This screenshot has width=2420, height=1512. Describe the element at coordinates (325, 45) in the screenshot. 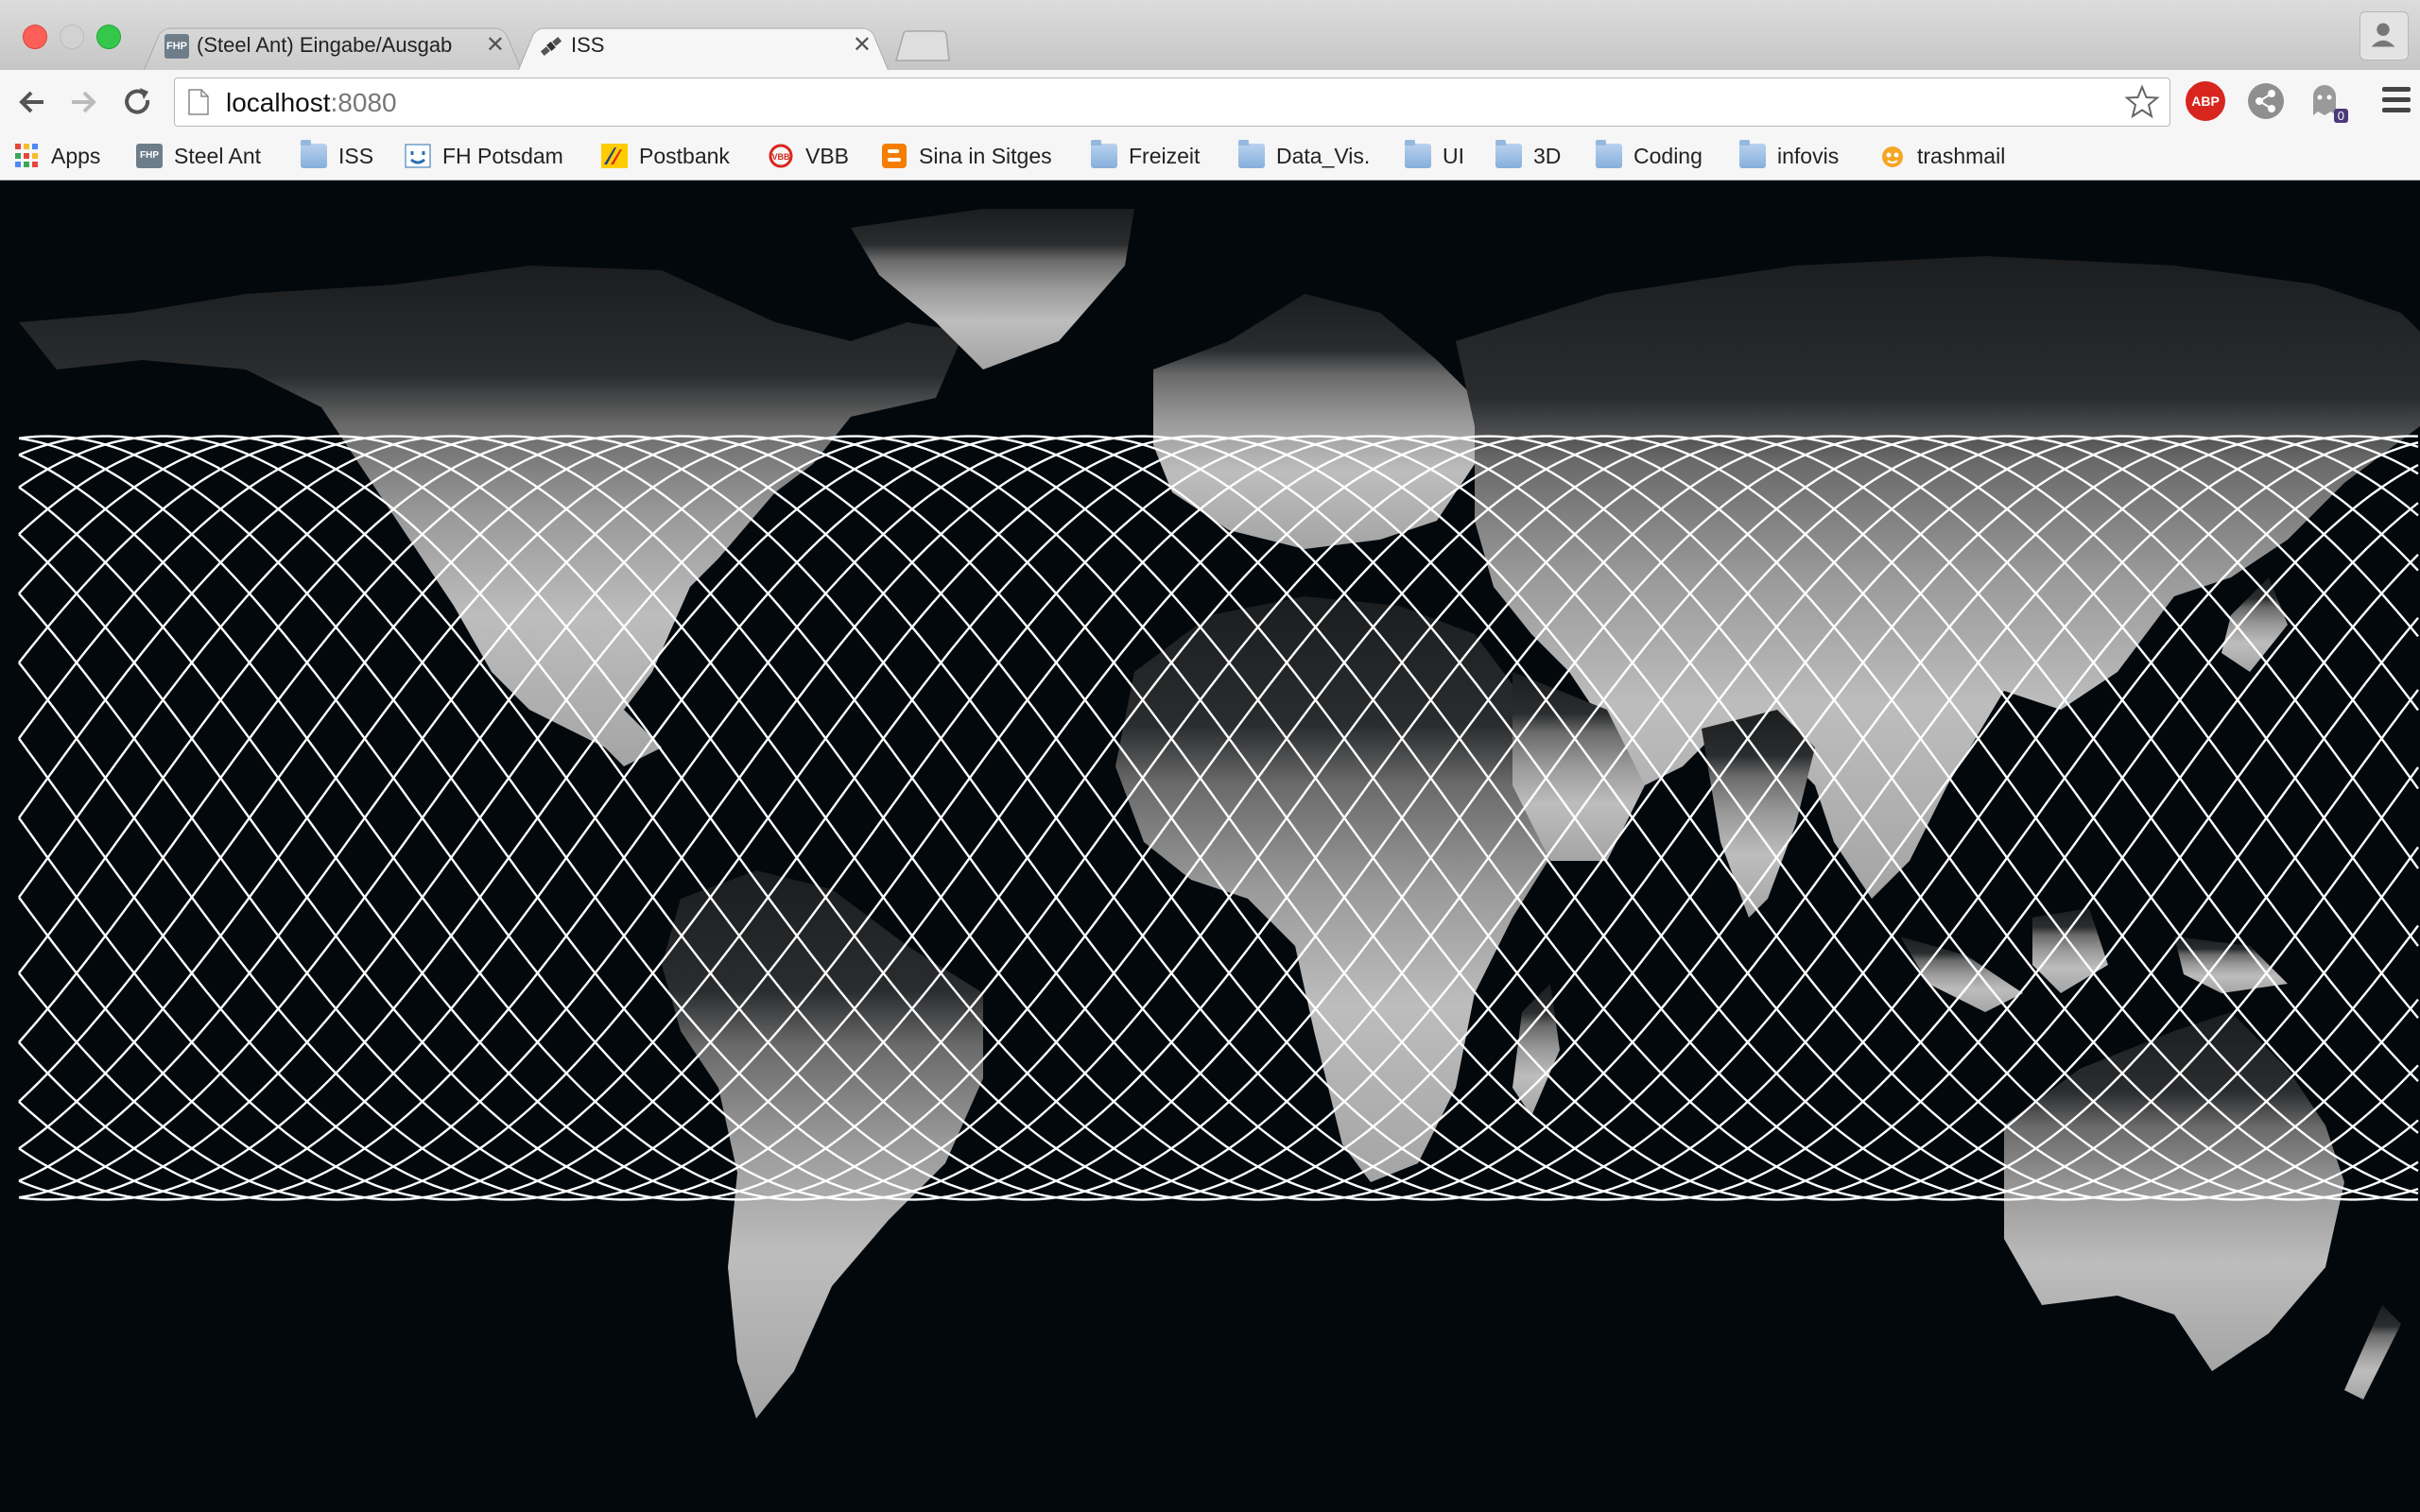

I see `tab-title: (Steel Ant) Eingabe/Ausgab` at that location.